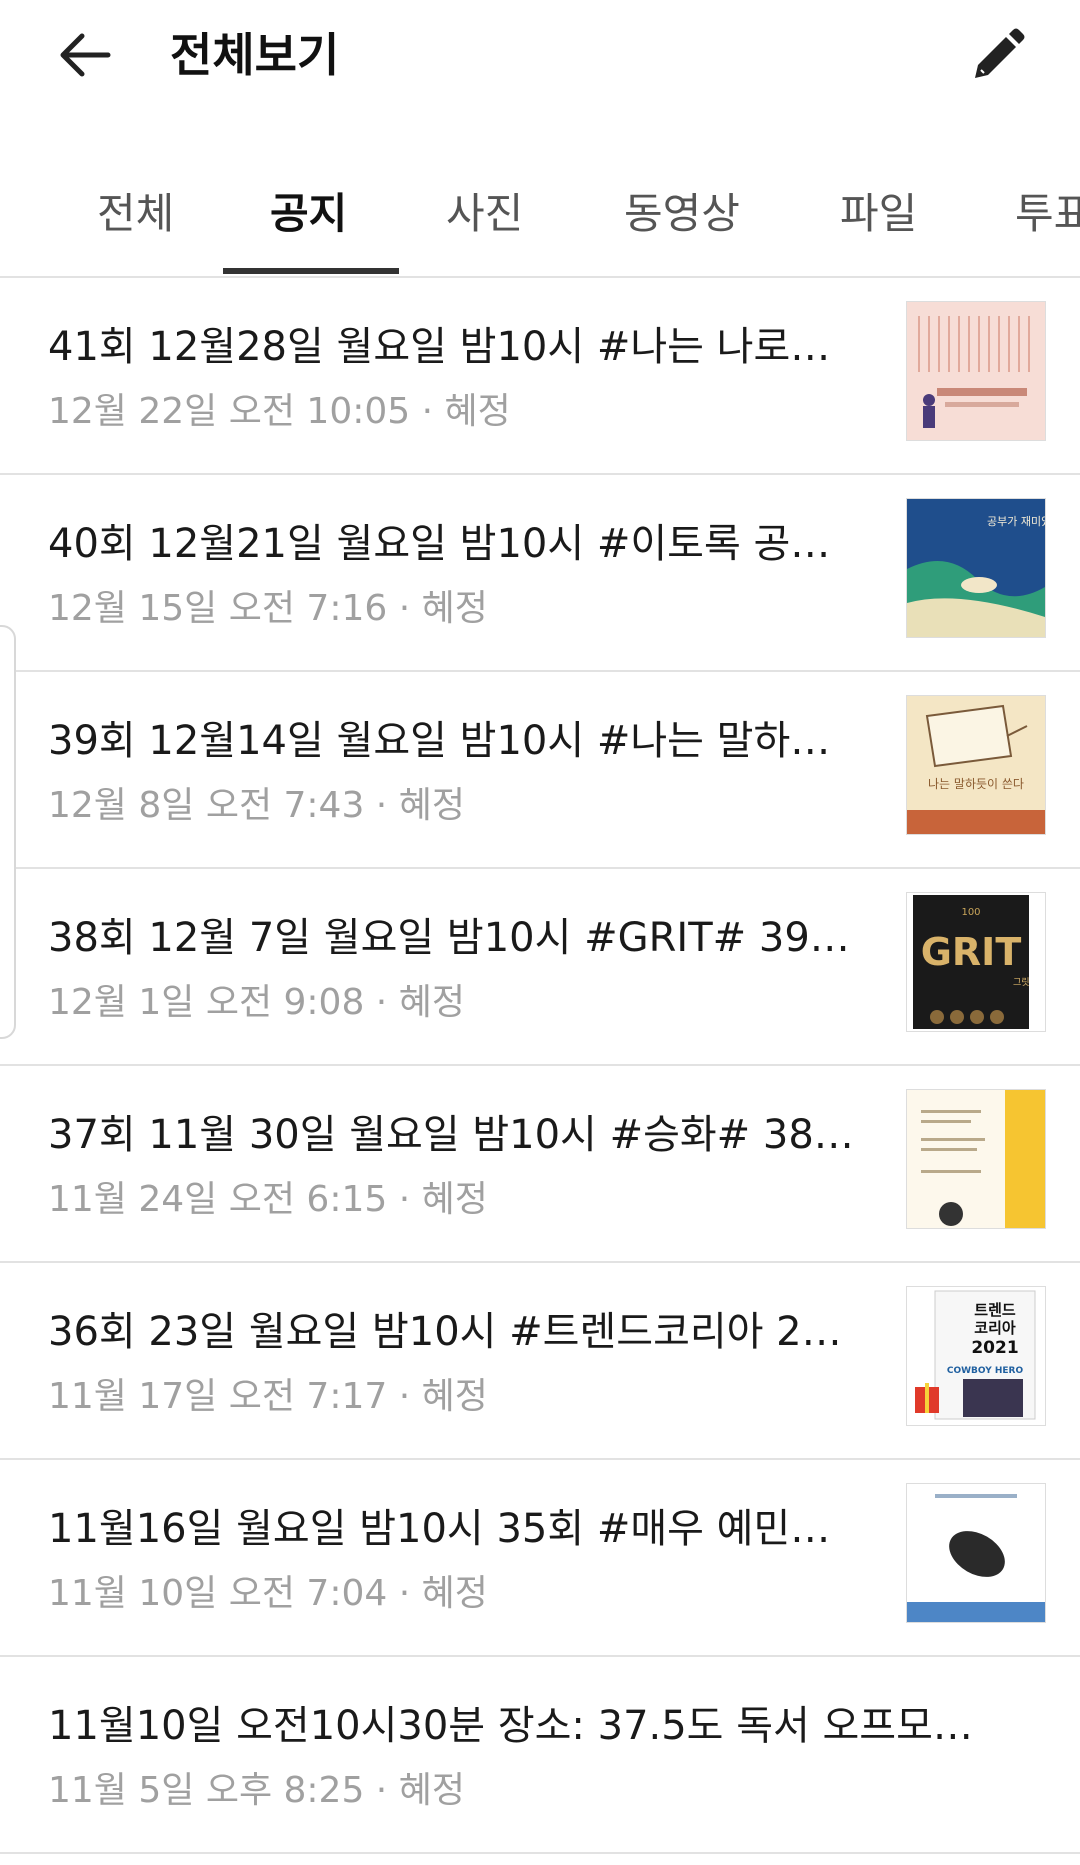 The image size is (1080, 1865). I want to click on book-cover-thumbnail: 100 GRIT 그릿, so click(976, 962).